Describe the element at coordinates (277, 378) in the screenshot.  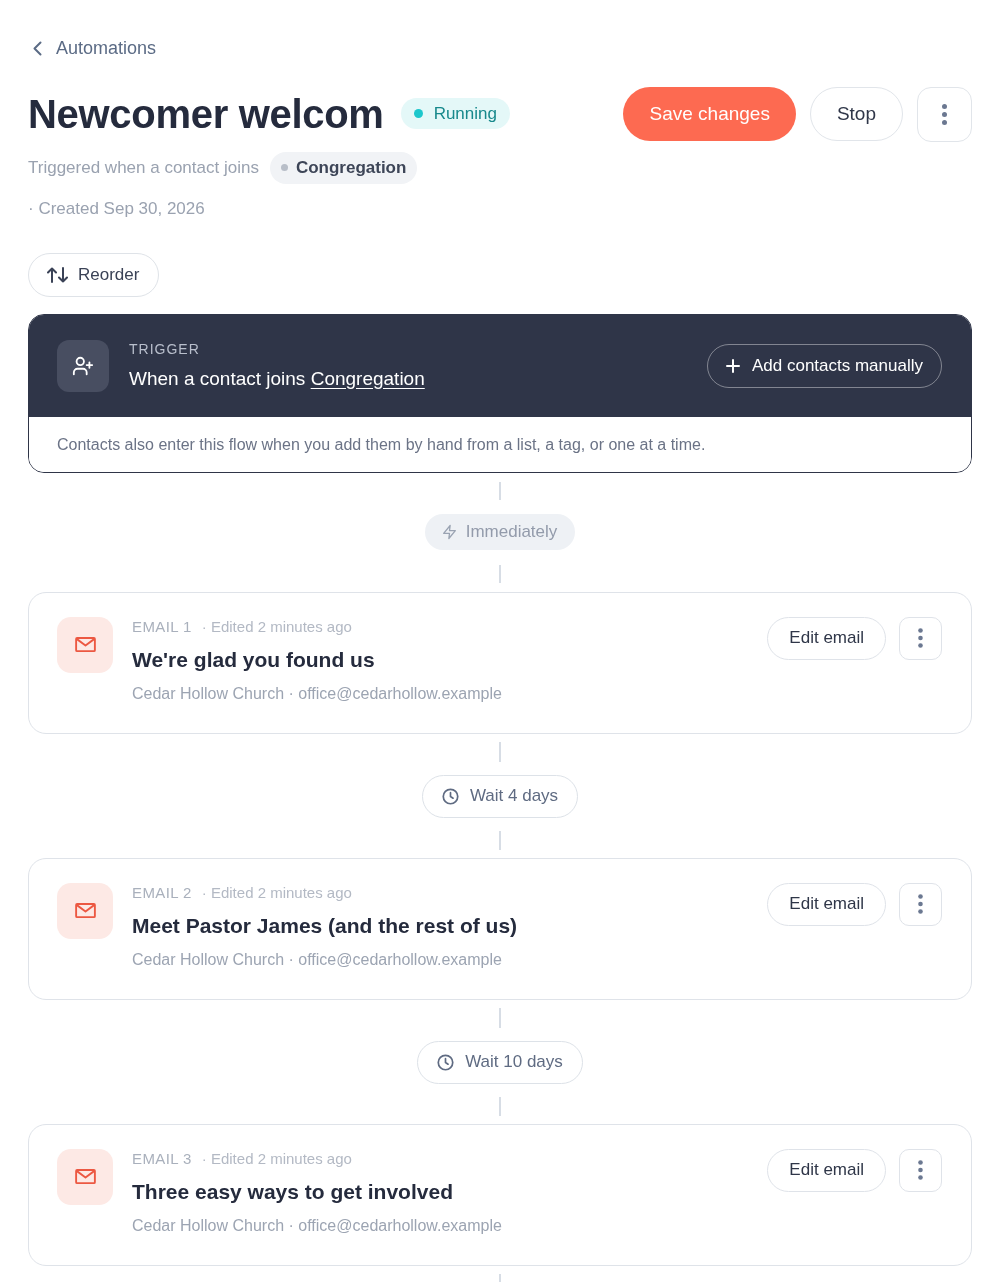
I see `trigger-description: When a contact joins Congregation` at that location.